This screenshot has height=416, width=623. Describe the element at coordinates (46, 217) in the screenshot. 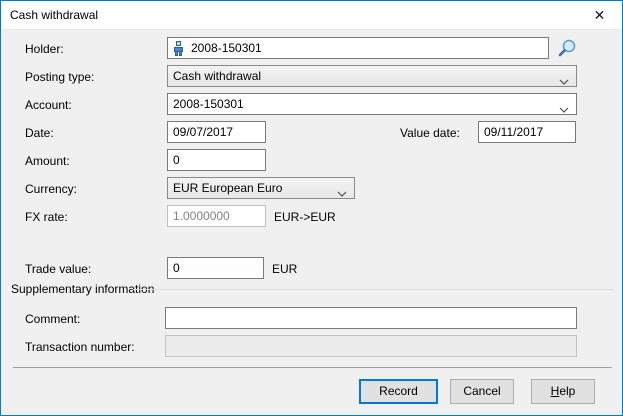

I see `fx-rate-label: FX rate:` at that location.